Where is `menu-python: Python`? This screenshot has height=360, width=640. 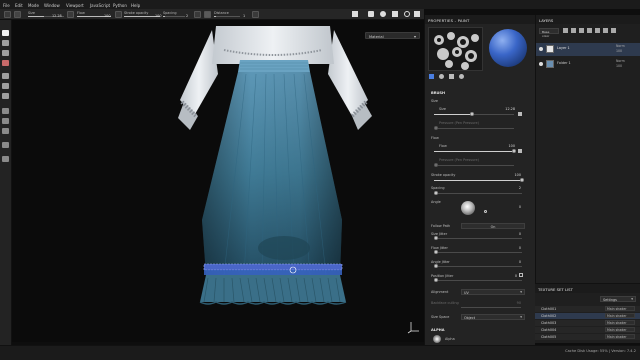 menu-python: Python is located at coordinates (120, 5).